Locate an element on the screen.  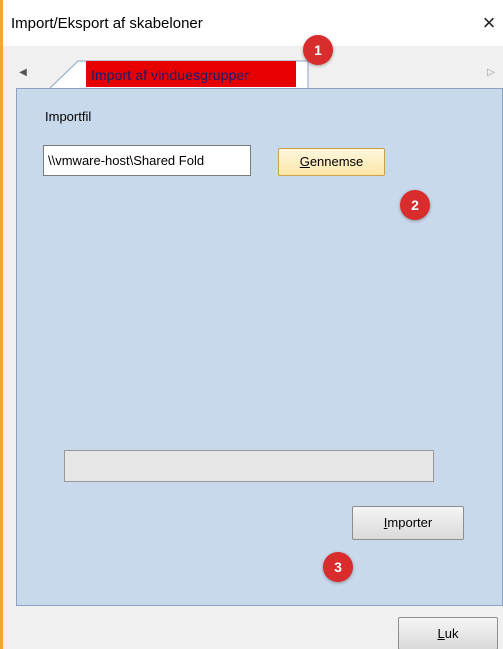
import-button: Importer is located at coordinates (408, 523).